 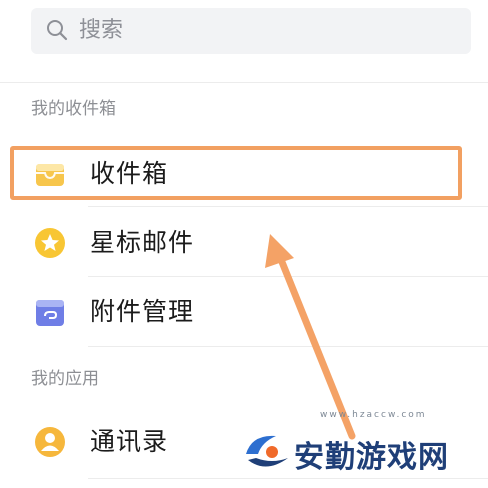 I want to click on watermark-url: www.hzaccw.com, so click(x=373, y=415).